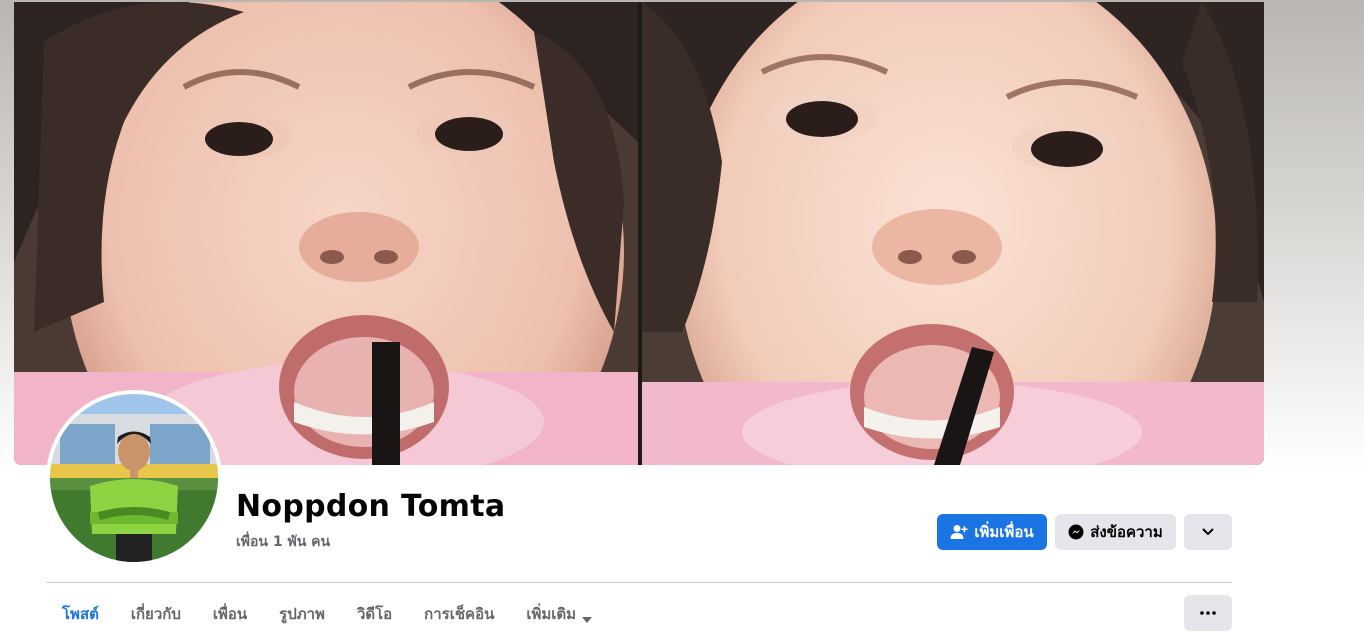  I want to click on send-message-button: ส่งข้อความ, so click(1115, 532).